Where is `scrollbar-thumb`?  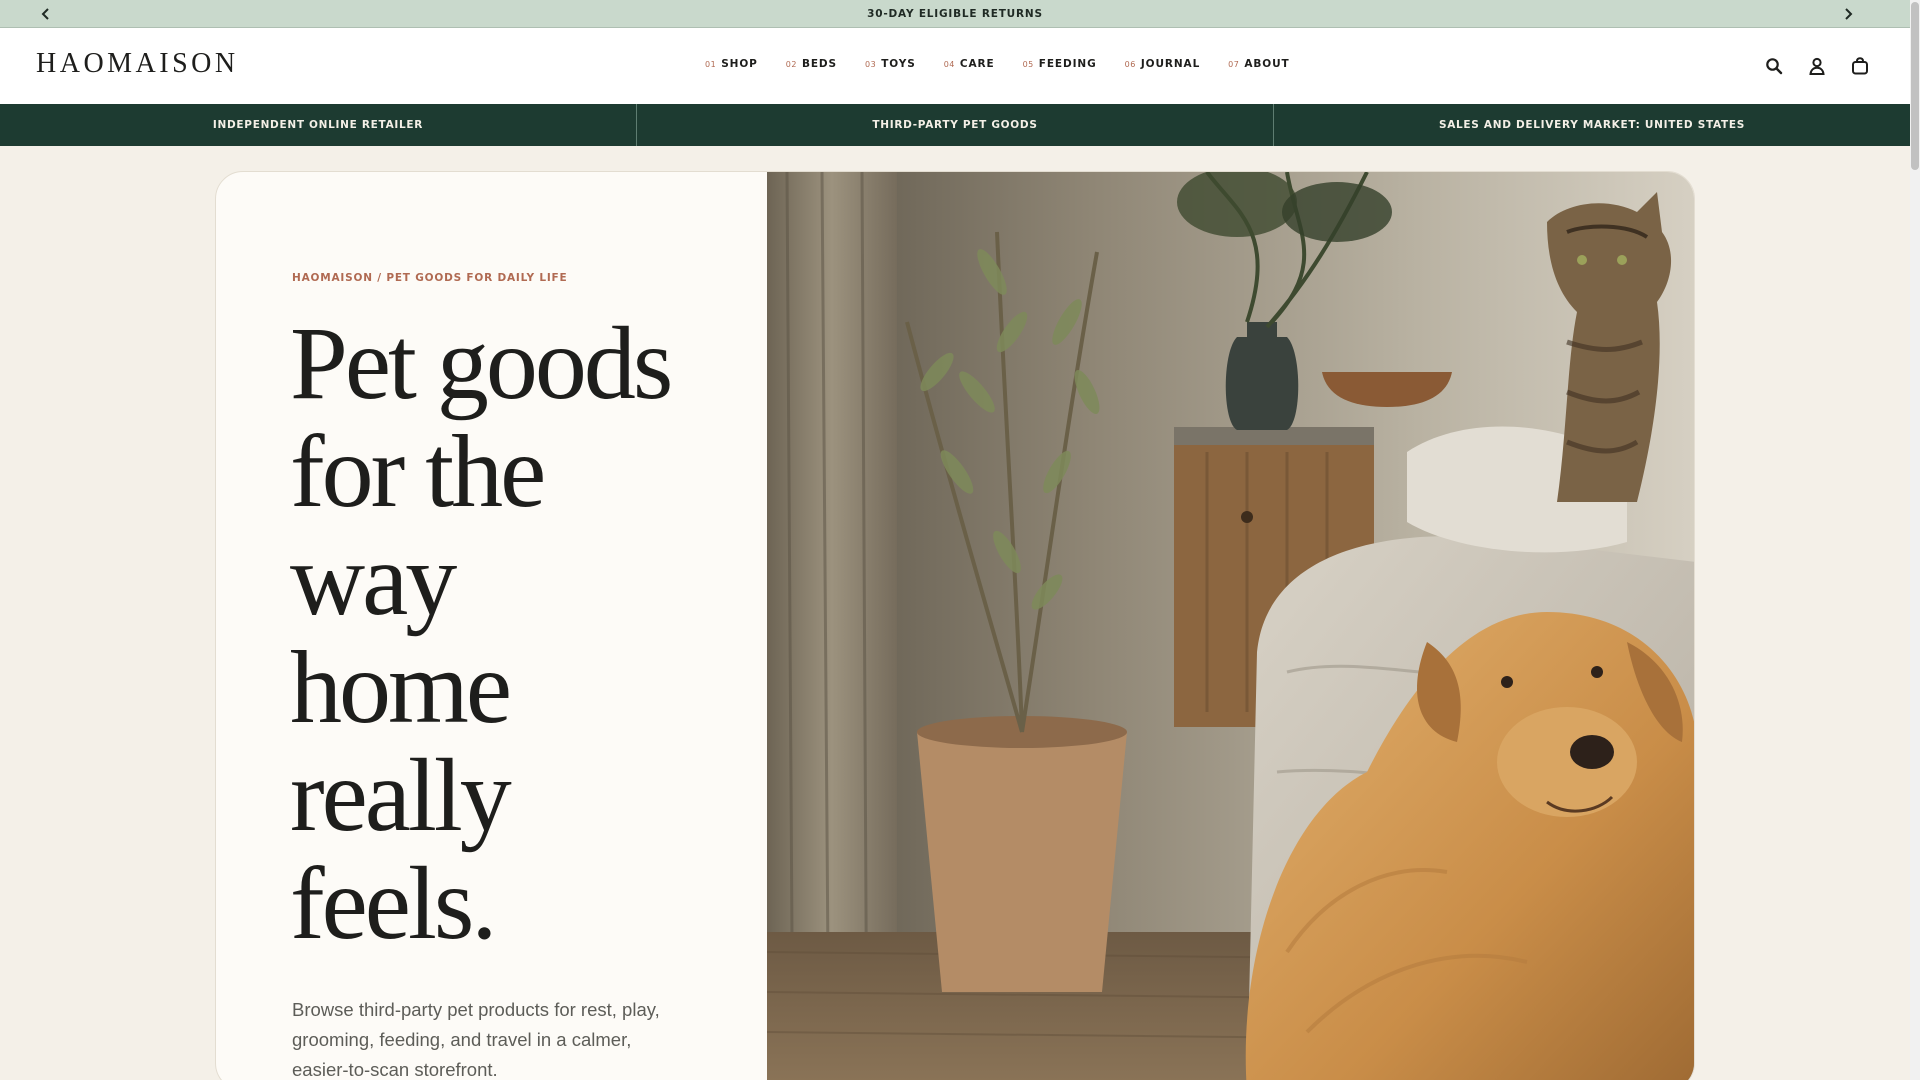 scrollbar-thumb is located at coordinates (1915, 86).